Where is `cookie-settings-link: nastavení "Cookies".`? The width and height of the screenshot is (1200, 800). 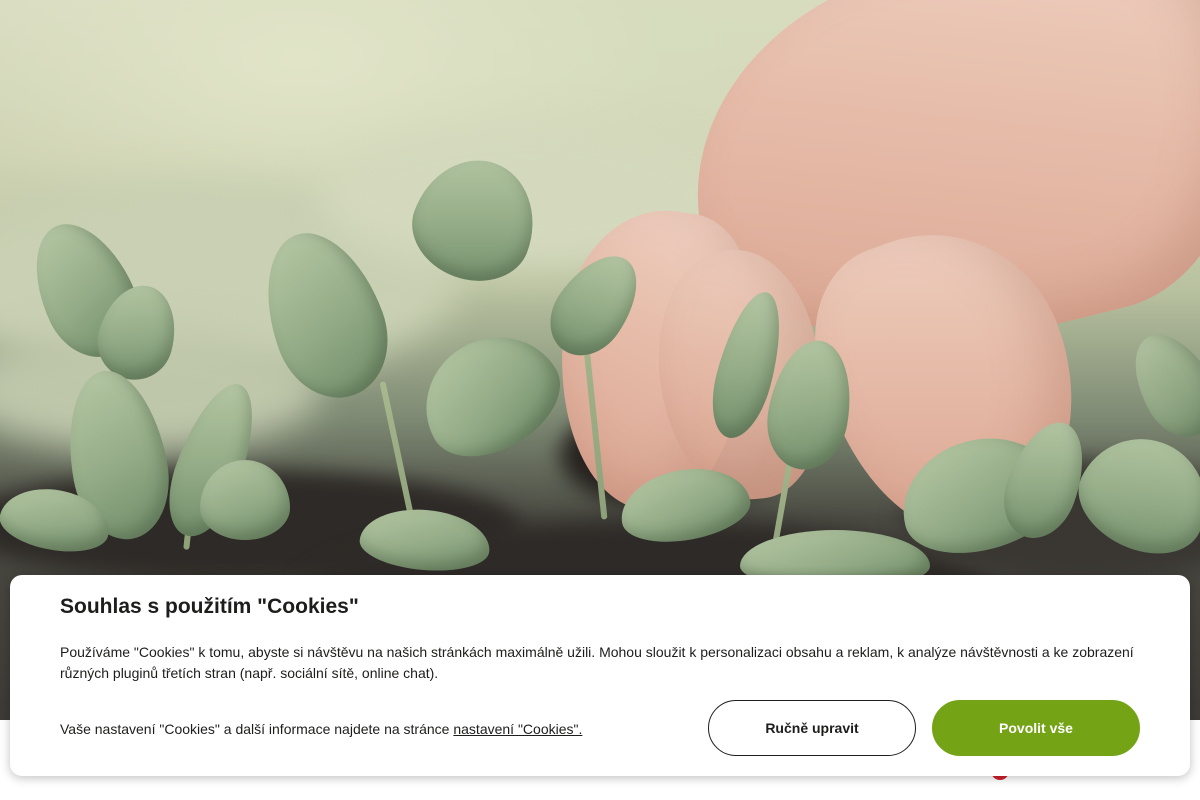
cookie-settings-link: nastavení "Cookies". is located at coordinates (517, 729).